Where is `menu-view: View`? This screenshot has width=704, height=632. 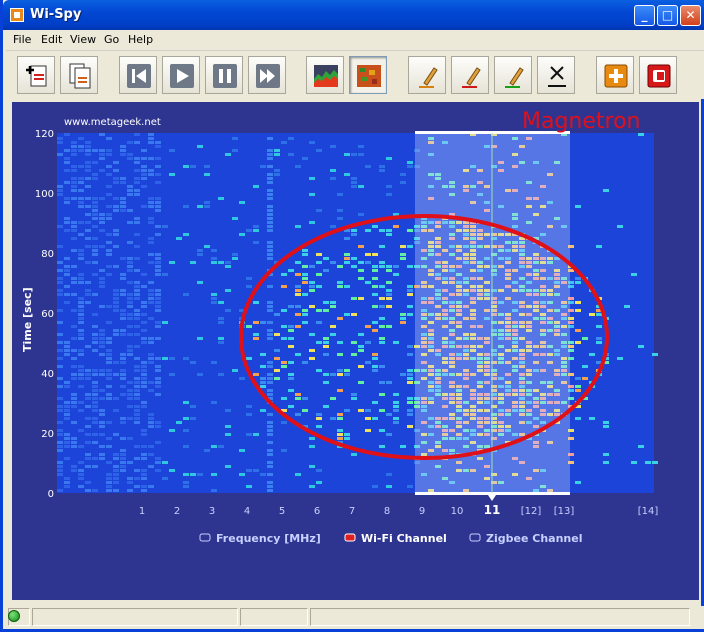
menu-view: View is located at coordinates (83, 39).